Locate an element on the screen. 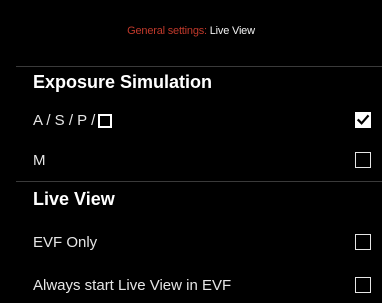 Image resolution: width=382 pixels, height=303 pixels. setting-row-evf-only: EVF Only is located at coordinates (191, 243).